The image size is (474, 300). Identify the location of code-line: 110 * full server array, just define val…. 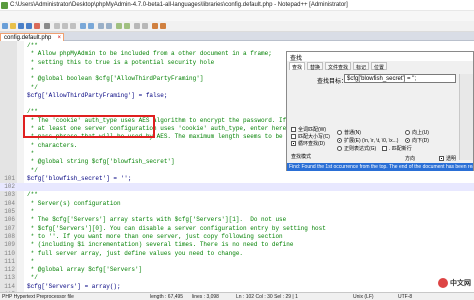
(237, 254).